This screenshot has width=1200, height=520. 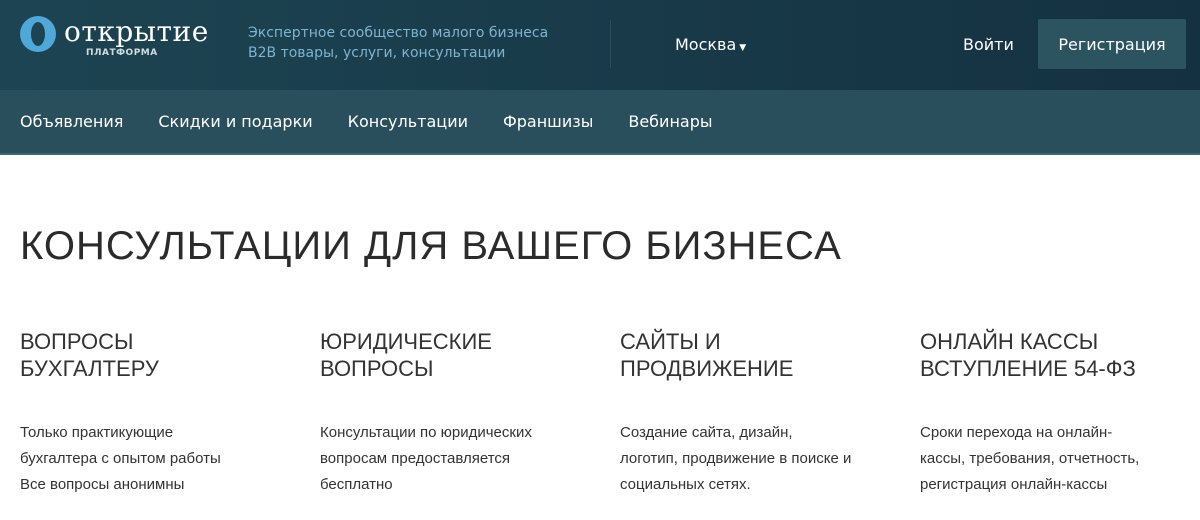 What do you see at coordinates (1028, 368) in the screenshot?
I see `card-title-line: ВСТУПЛЕНИЕ 54-ФЗ` at bounding box center [1028, 368].